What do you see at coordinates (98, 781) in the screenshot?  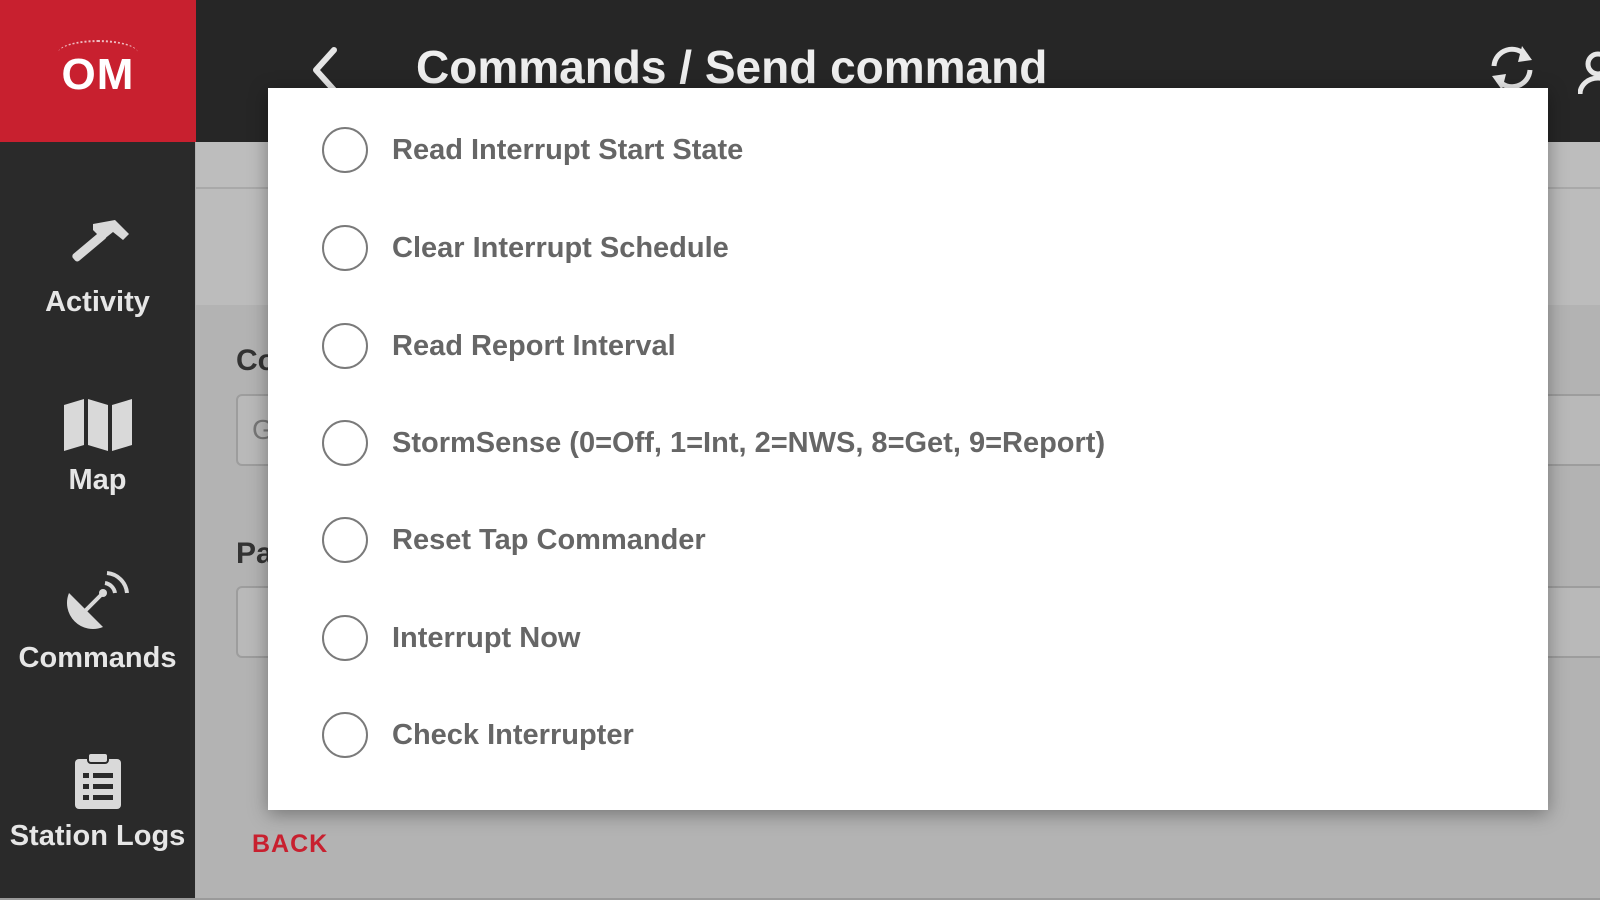 I see `clipboard-icon` at bounding box center [98, 781].